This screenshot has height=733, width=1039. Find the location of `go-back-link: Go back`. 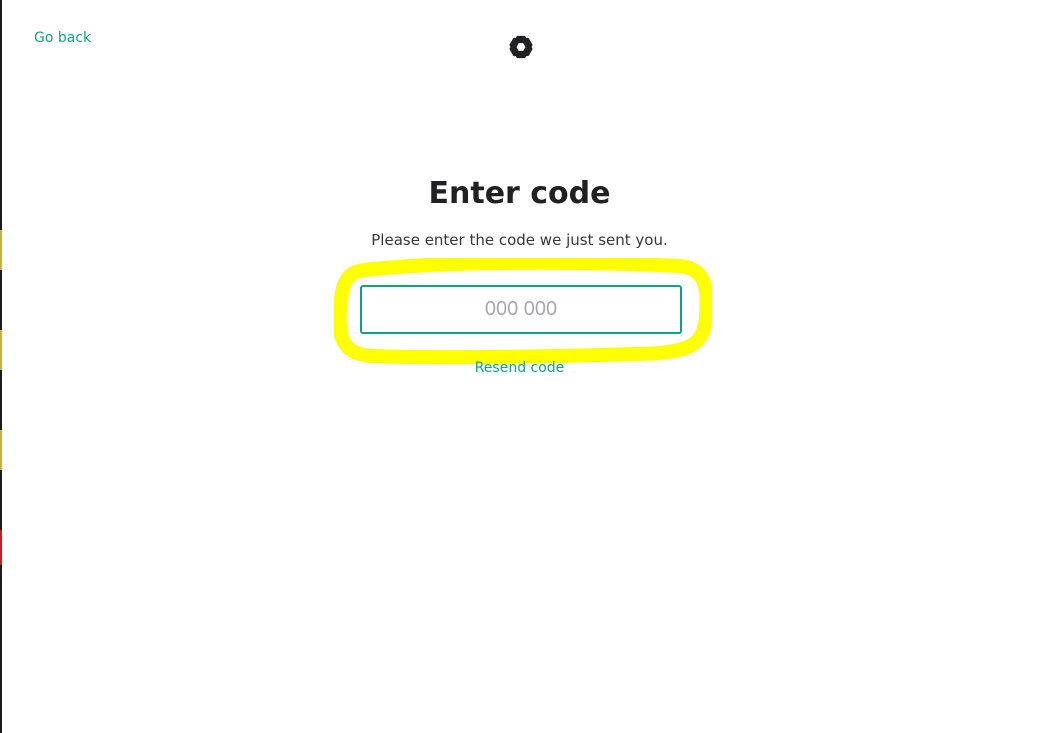

go-back-link: Go back is located at coordinates (62, 38).